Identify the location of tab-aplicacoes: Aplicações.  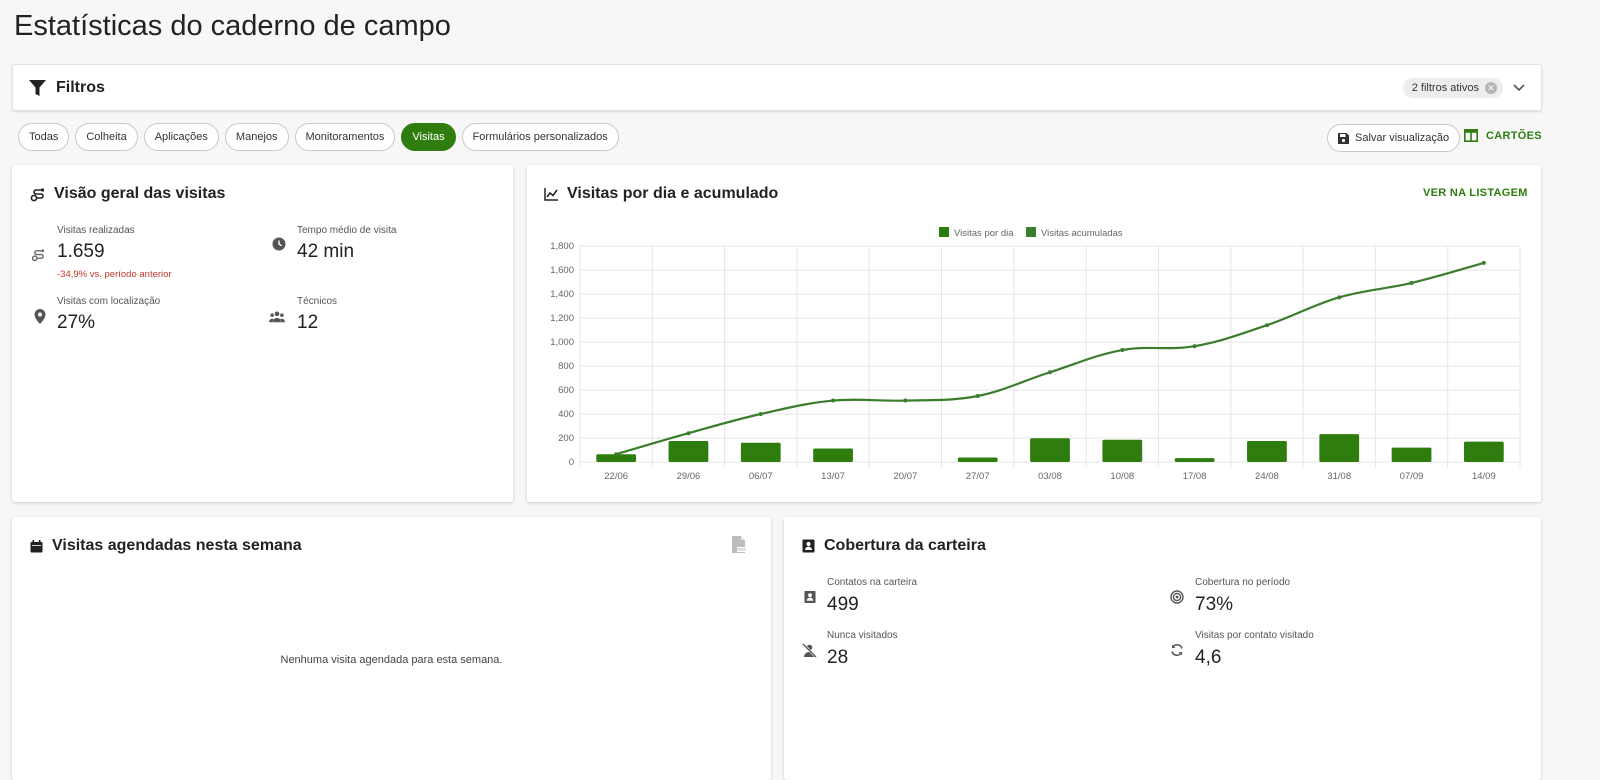
(181, 137).